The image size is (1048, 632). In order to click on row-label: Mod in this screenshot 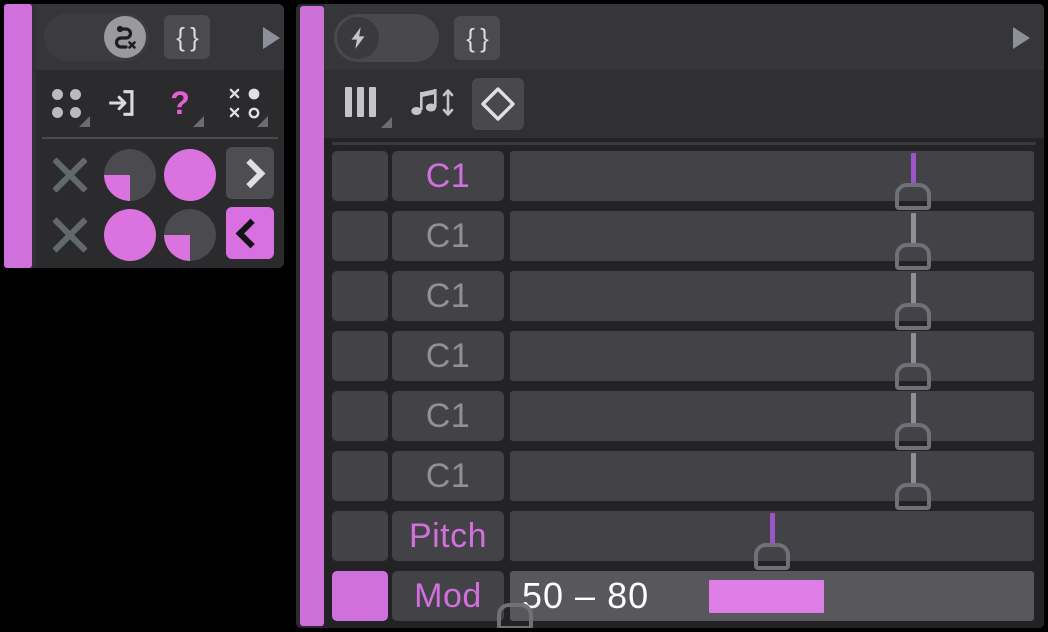, I will do `click(448, 596)`.